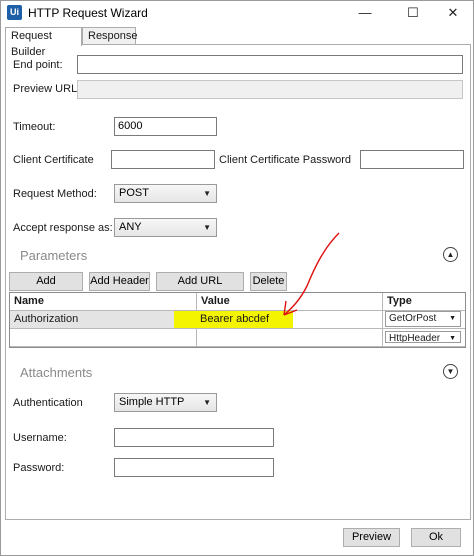  I want to click on username-input, so click(194, 437).